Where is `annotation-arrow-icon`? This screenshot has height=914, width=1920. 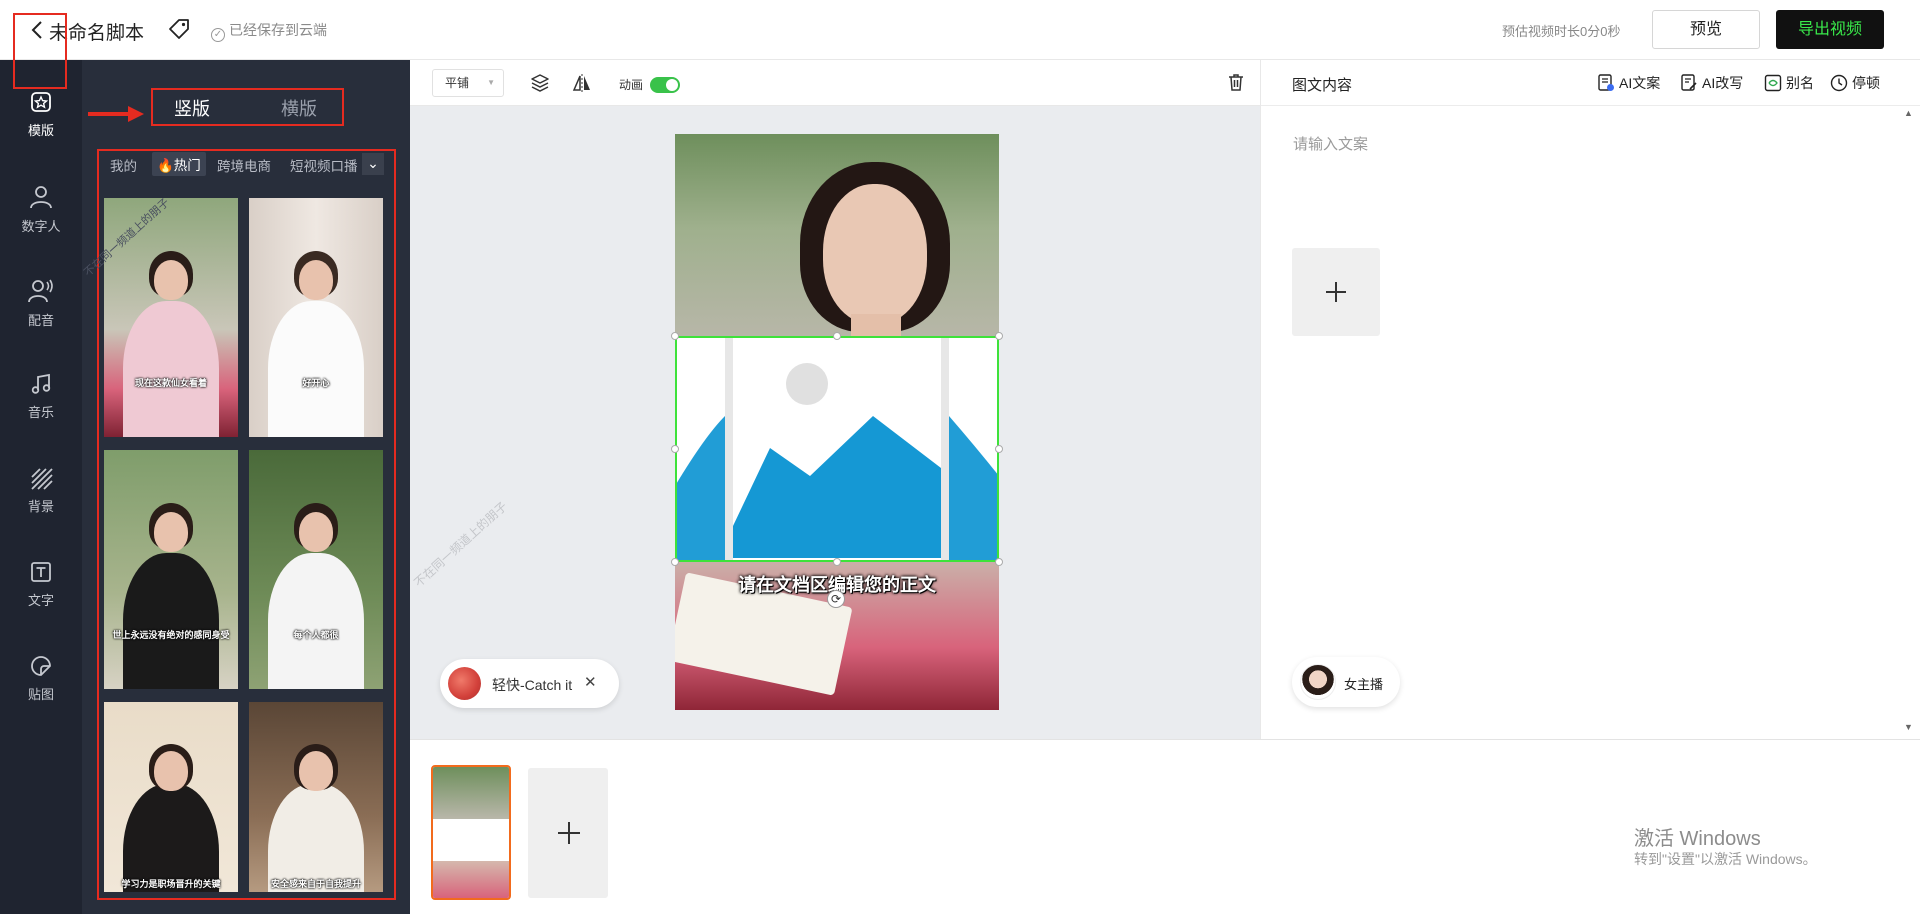 annotation-arrow-icon is located at coordinates (116, 114).